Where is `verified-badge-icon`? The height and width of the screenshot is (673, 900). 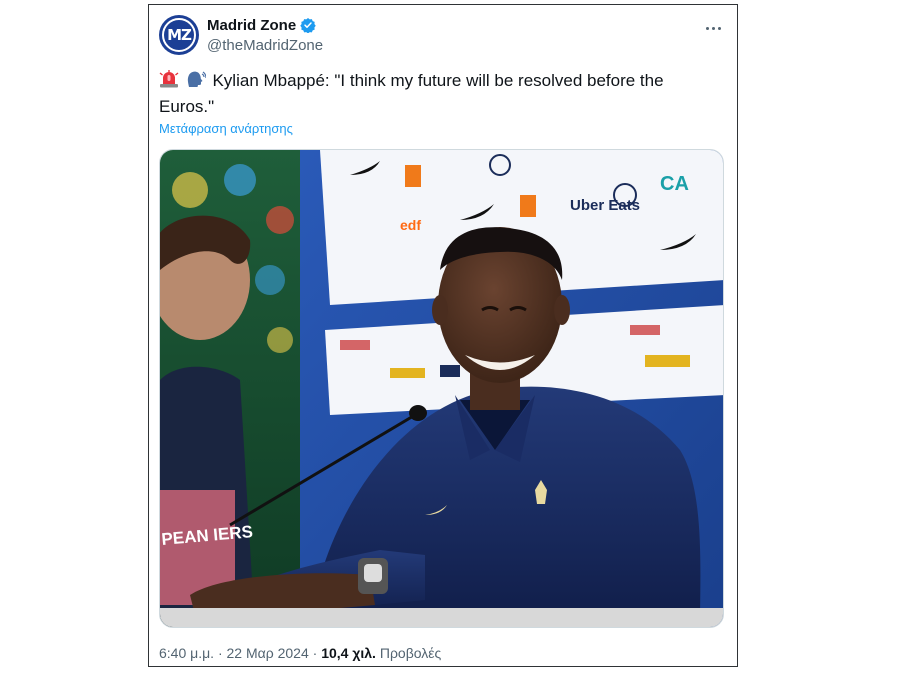 verified-badge-icon is located at coordinates (308, 25).